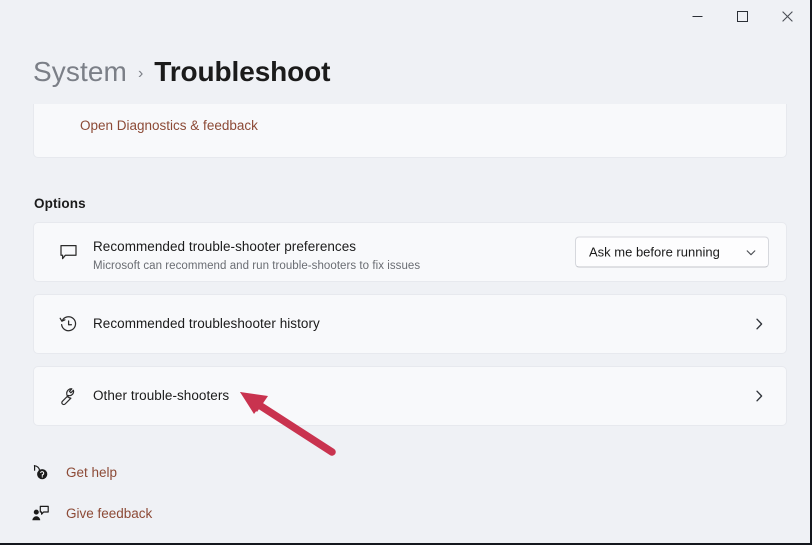  I want to click on open-diagnostics-feedback-link: Open Diagnostics & feedback, so click(169, 125).